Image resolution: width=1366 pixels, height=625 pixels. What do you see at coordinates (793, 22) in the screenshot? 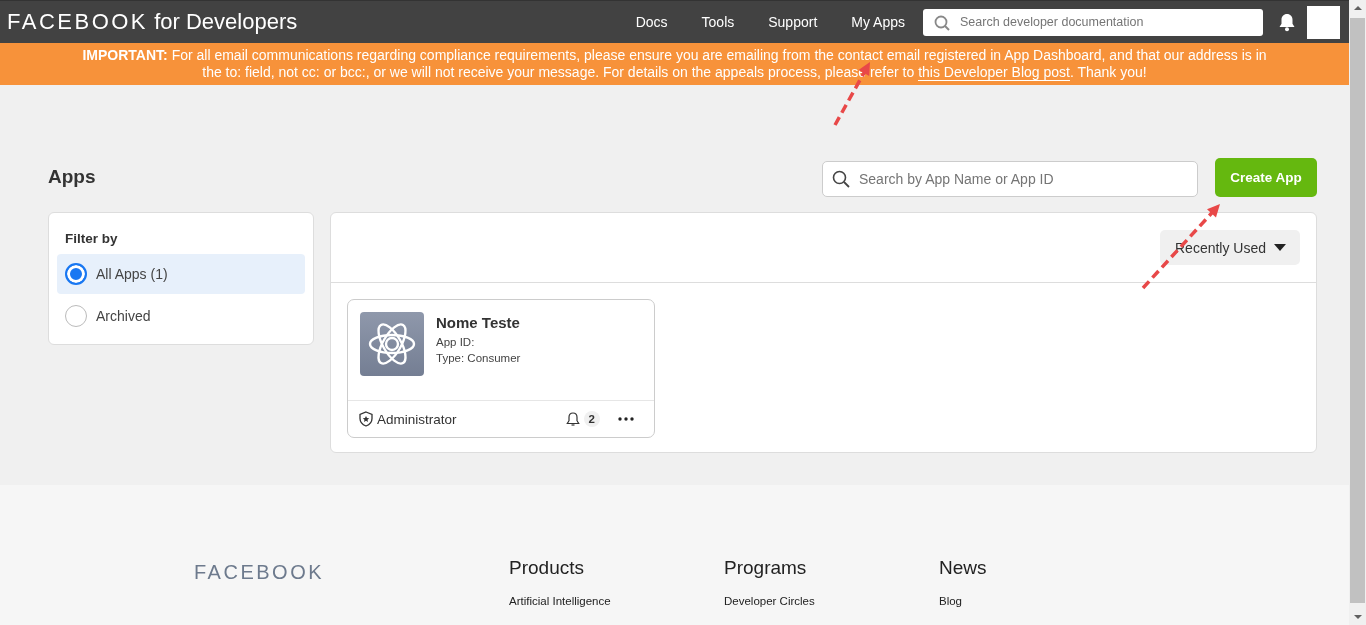
I see `nav-link: Support` at bounding box center [793, 22].